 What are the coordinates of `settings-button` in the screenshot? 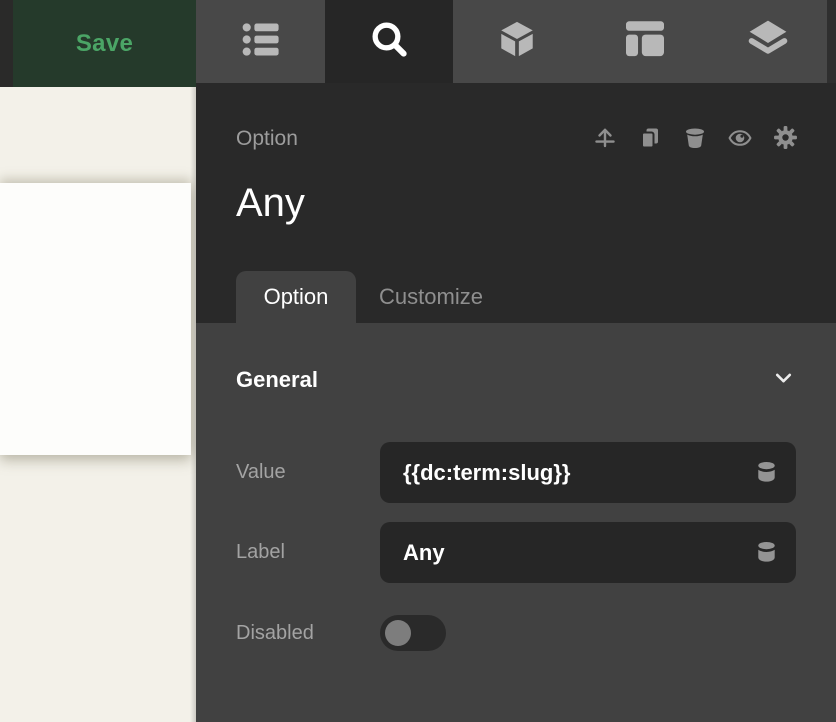 It's located at (785, 139).